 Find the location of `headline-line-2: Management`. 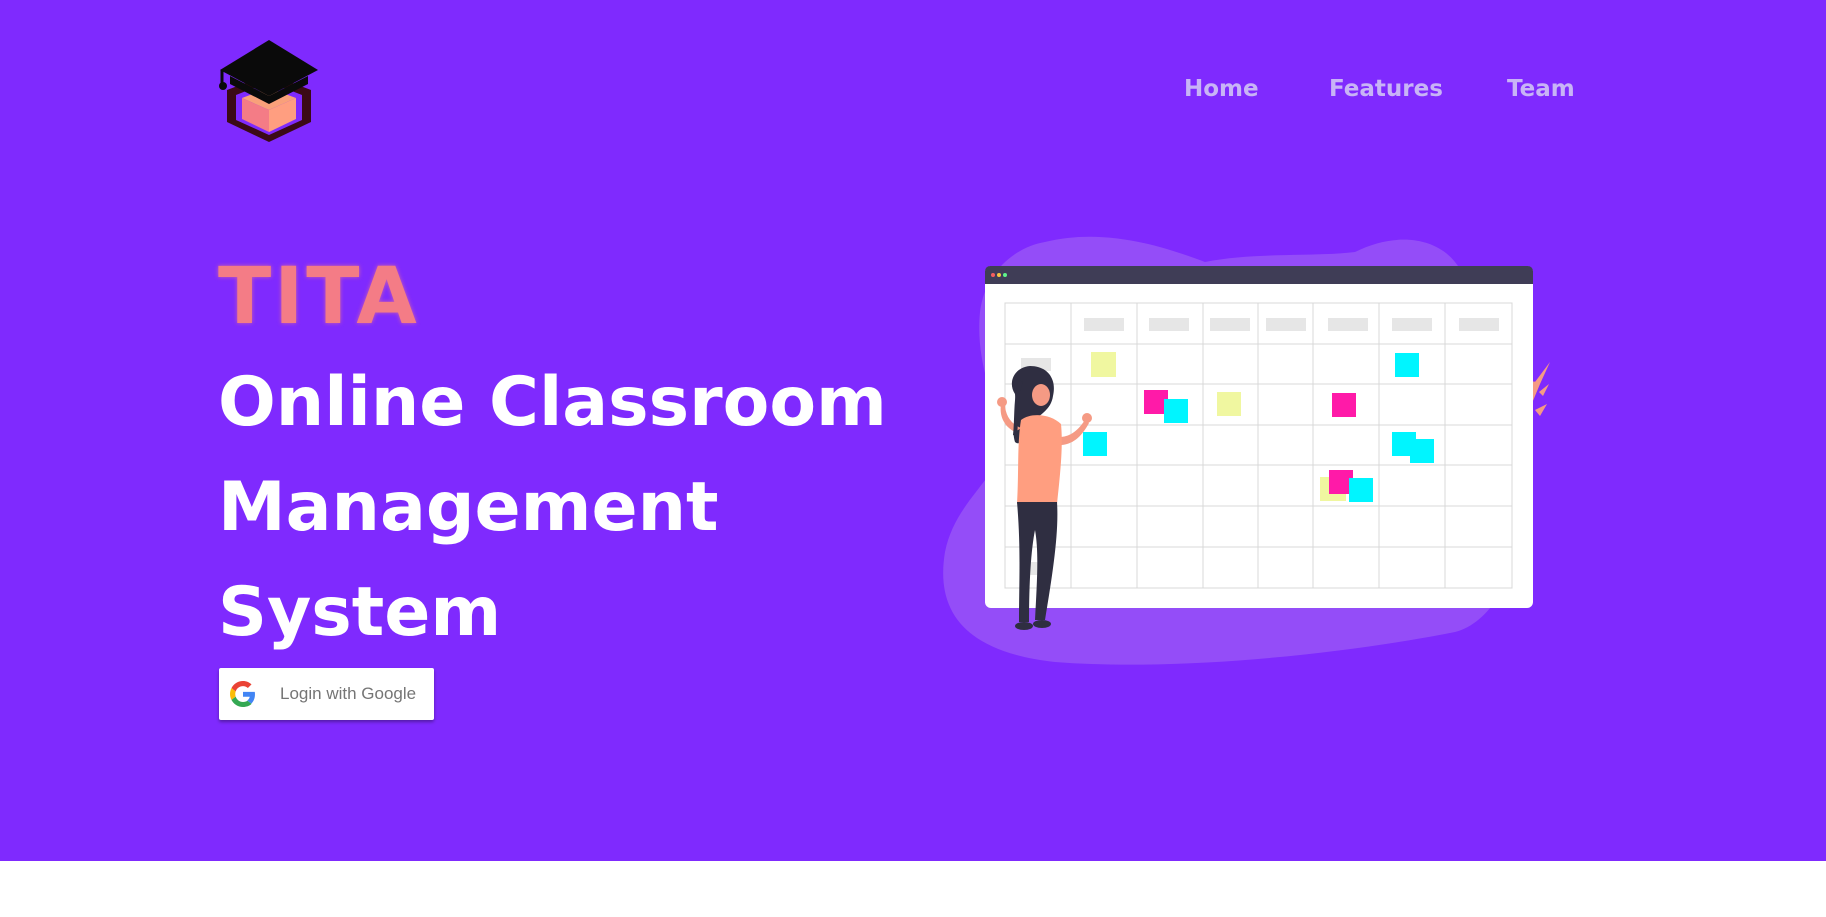

headline-line-2: Management is located at coordinates (468, 507).